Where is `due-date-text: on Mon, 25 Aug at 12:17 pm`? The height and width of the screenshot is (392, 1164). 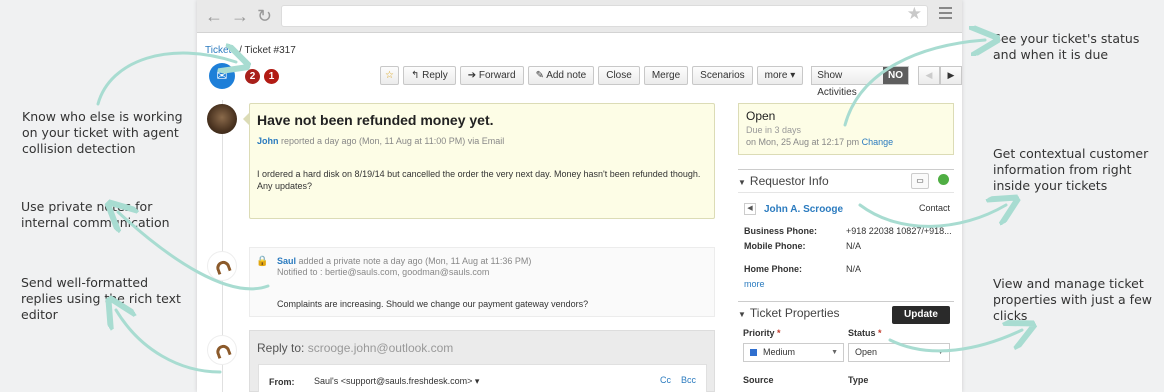 due-date-text: on Mon, 25 Aug at 12:17 pm is located at coordinates (804, 142).